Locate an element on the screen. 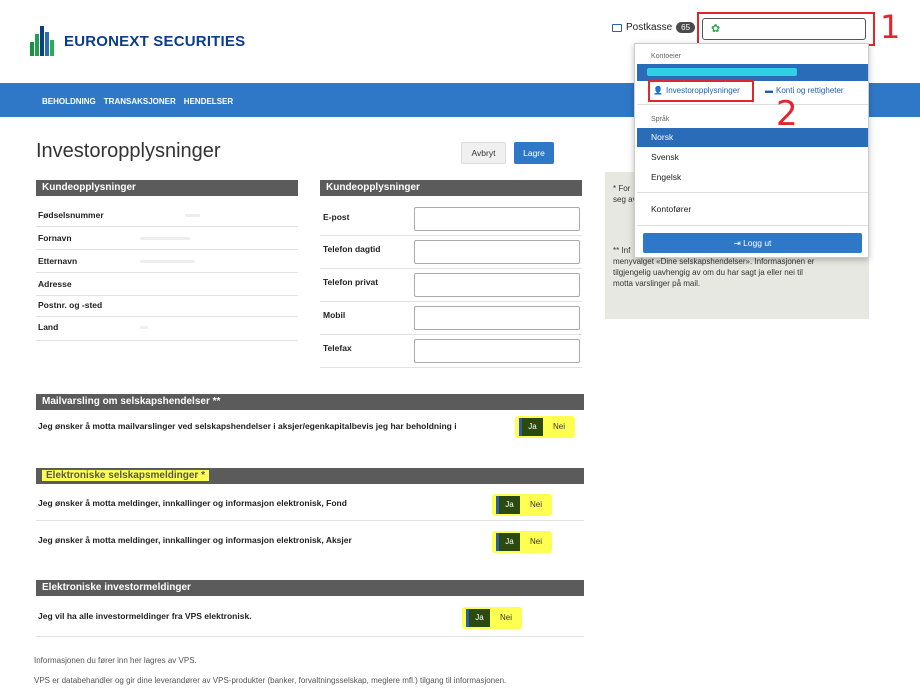  account-operator-item: Kontofører is located at coordinates (752, 209).